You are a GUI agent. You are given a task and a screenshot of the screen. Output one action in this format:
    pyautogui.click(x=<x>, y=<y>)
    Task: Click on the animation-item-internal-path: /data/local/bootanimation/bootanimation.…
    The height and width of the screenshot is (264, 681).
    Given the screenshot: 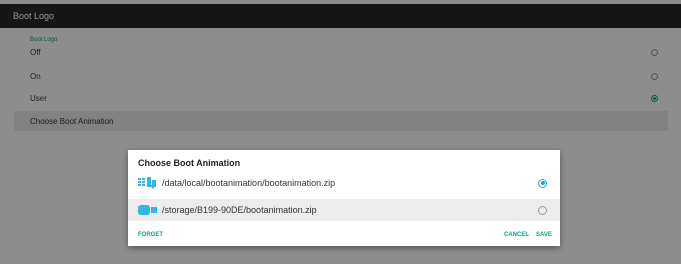 What is the action you would take?
    pyautogui.click(x=249, y=183)
    